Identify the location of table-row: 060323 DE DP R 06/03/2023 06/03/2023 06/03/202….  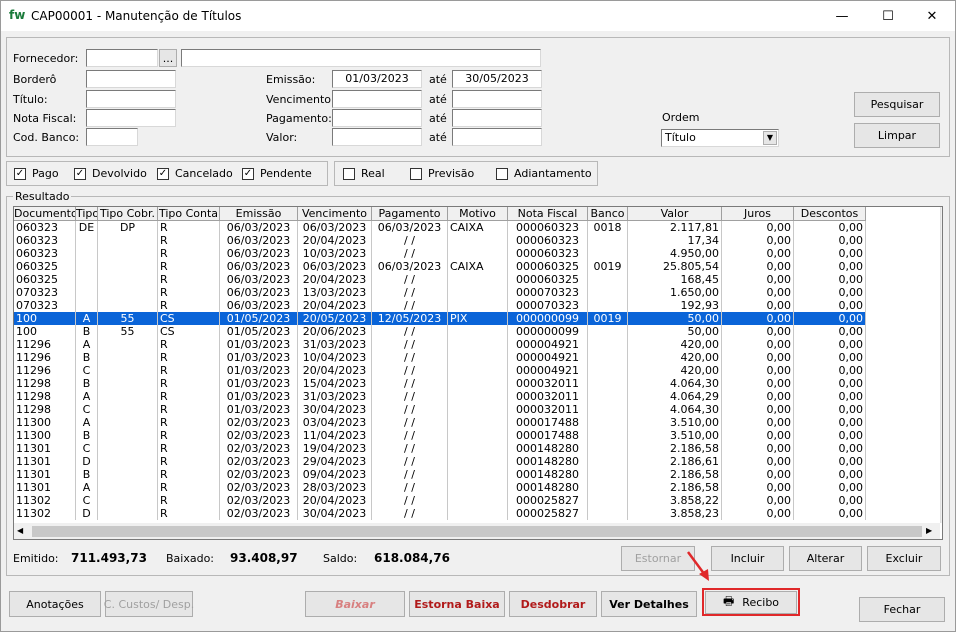
(440, 227).